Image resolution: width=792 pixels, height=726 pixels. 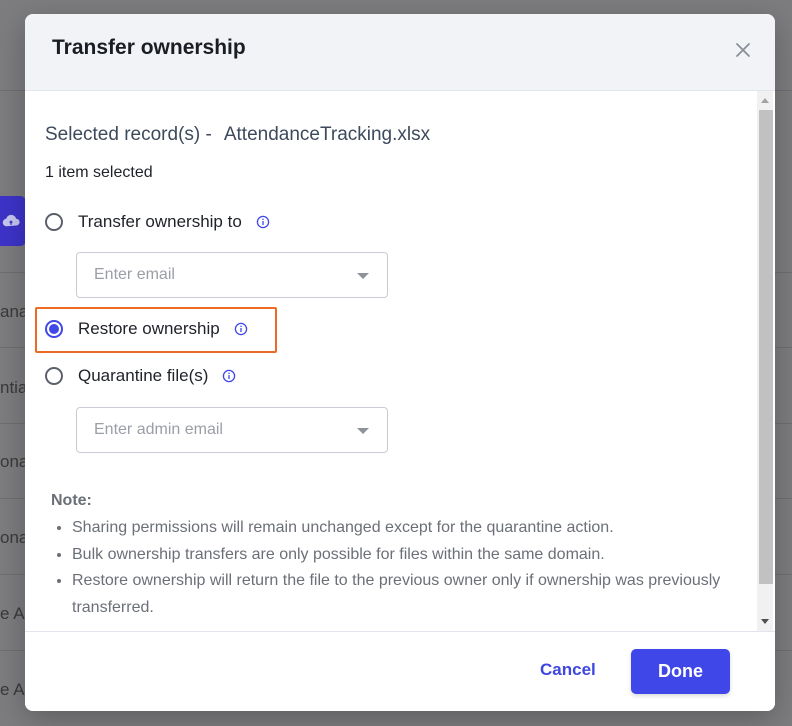 I want to click on upload-button, so click(x=13, y=221).